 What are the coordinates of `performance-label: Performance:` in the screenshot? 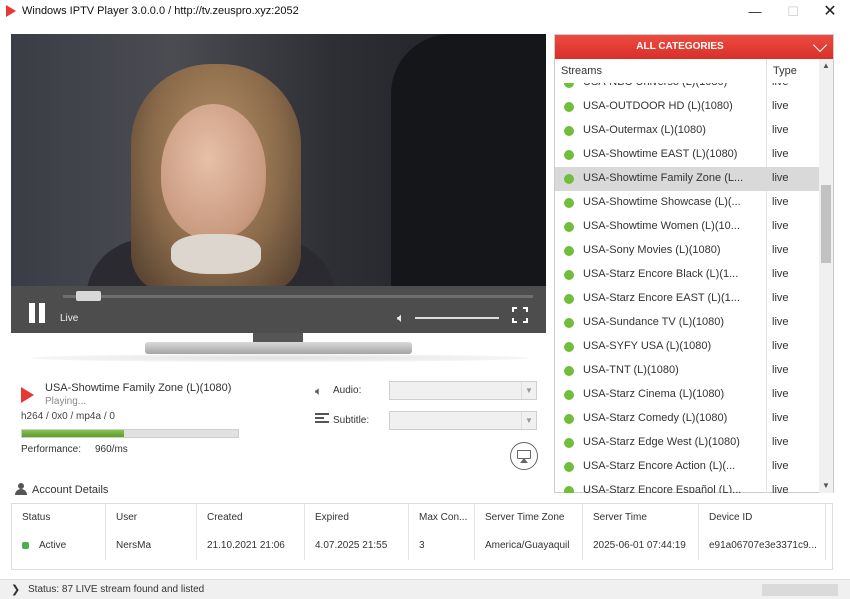 It's located at (51, 449).